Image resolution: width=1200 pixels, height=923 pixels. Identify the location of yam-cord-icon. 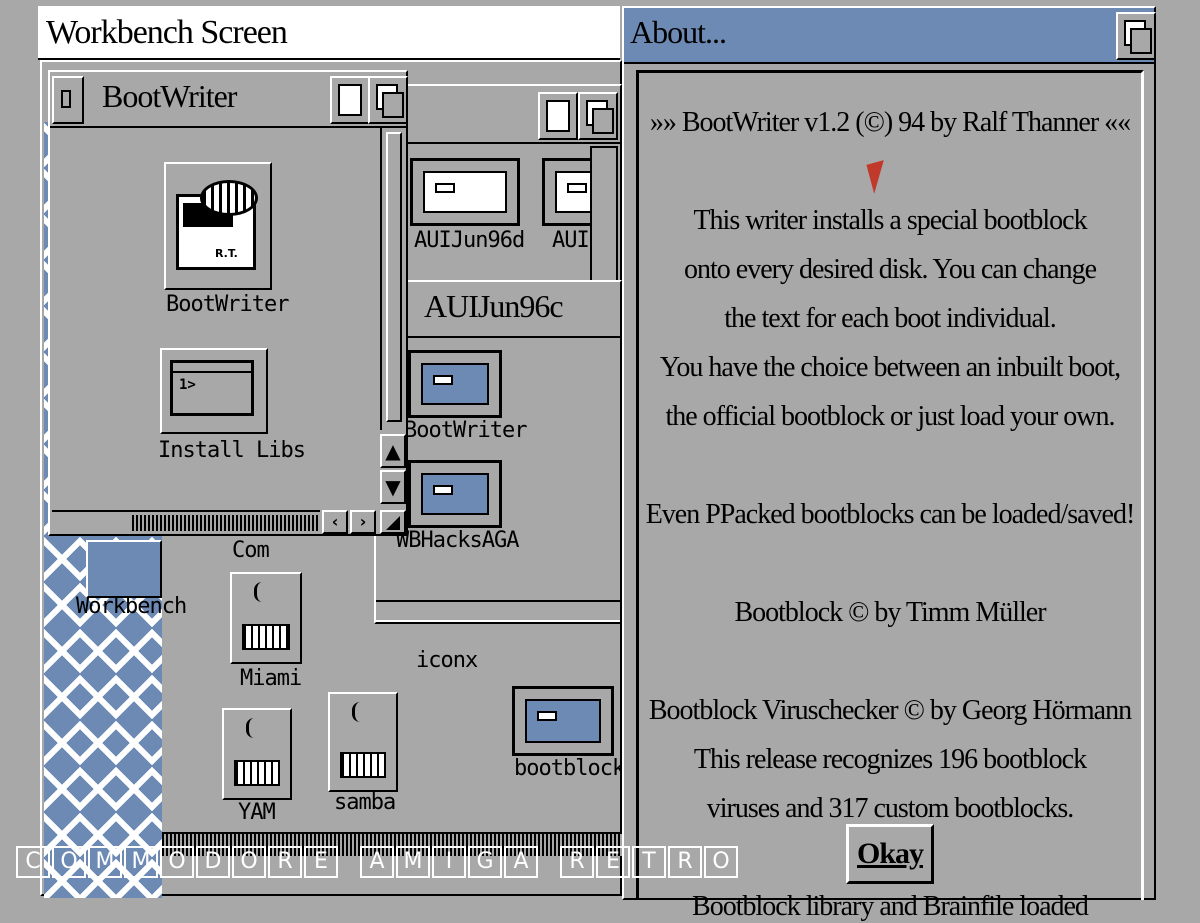
(254, 728).